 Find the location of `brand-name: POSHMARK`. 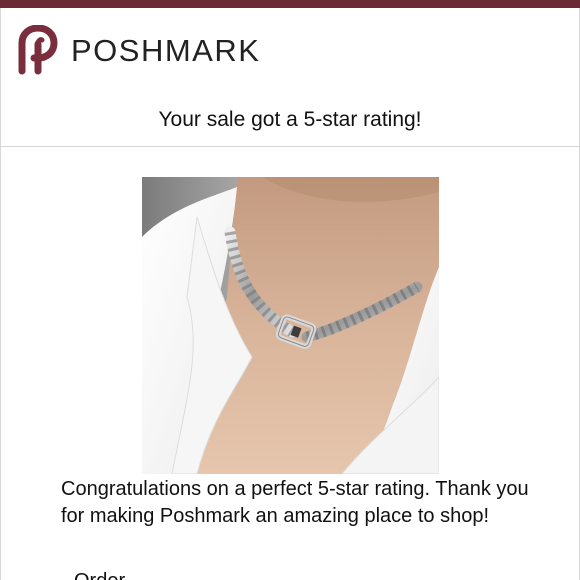

brand-name: POSHMARK is located at coordinates (166, 50).